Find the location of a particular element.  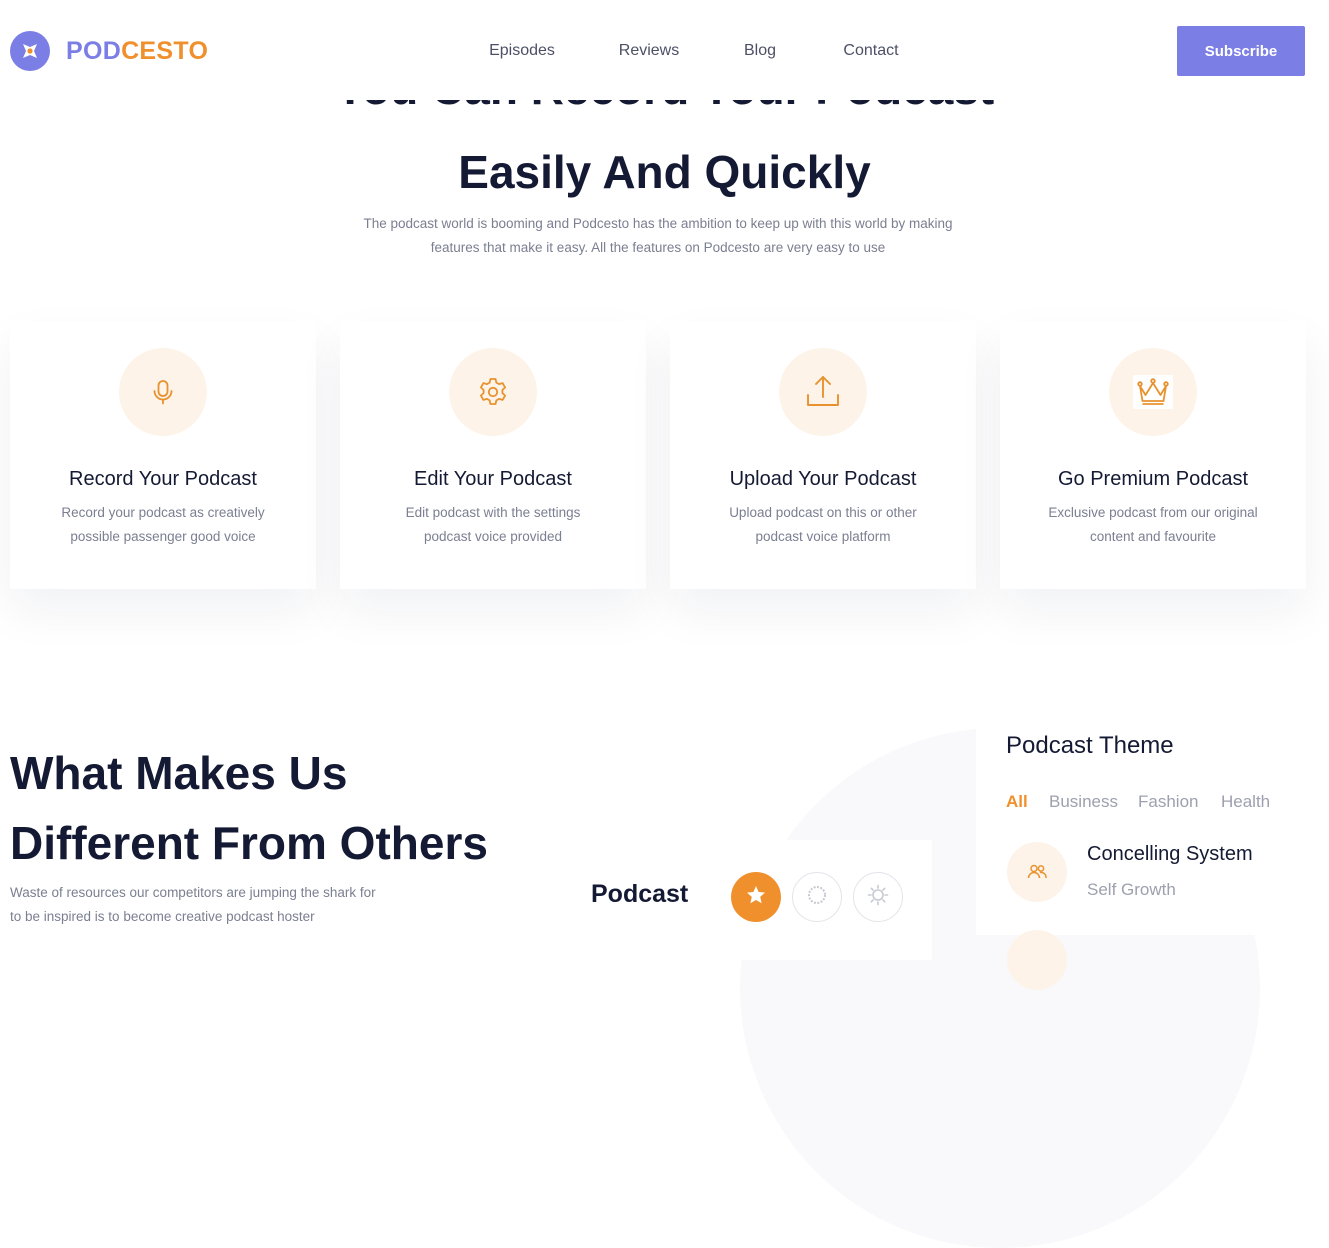

feature-title: Edit Your Podcast is located at coordinates (493, 479).